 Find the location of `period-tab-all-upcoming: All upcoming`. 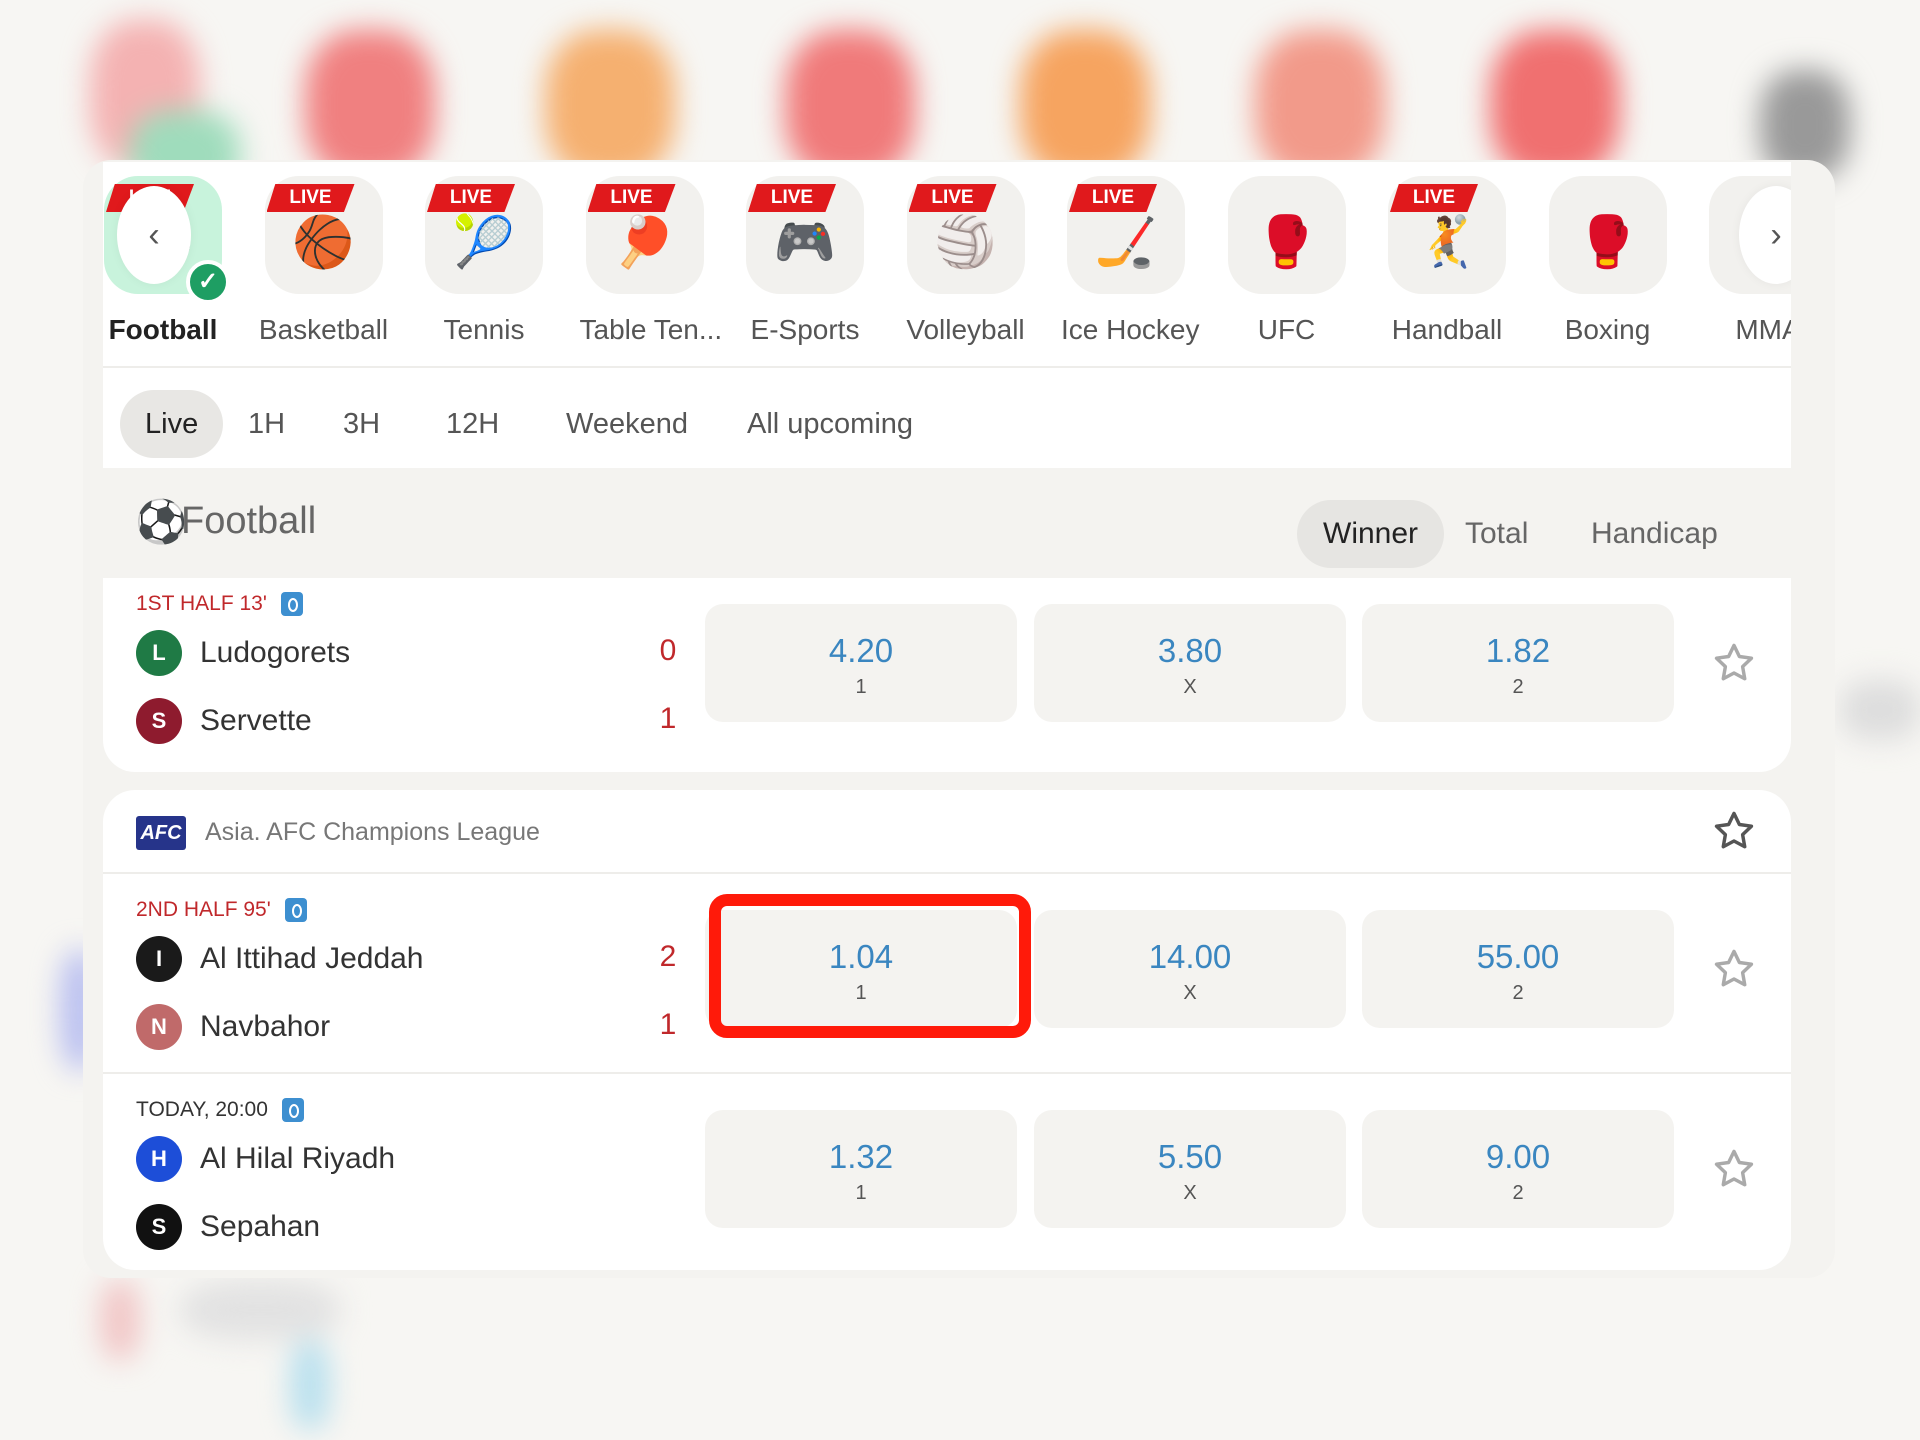

period-tab-all-upcoming: All upcoming is located at coordinates (830, 424).